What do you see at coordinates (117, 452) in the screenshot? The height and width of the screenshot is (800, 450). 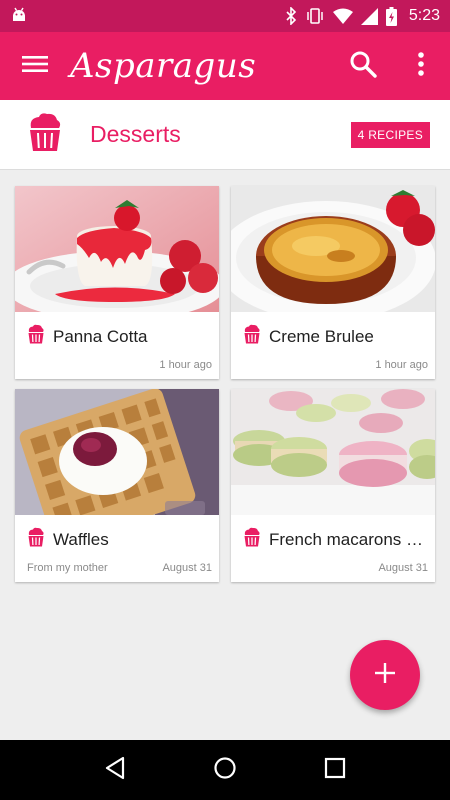 I see `waffles-image` at bounding box center [117, 452].